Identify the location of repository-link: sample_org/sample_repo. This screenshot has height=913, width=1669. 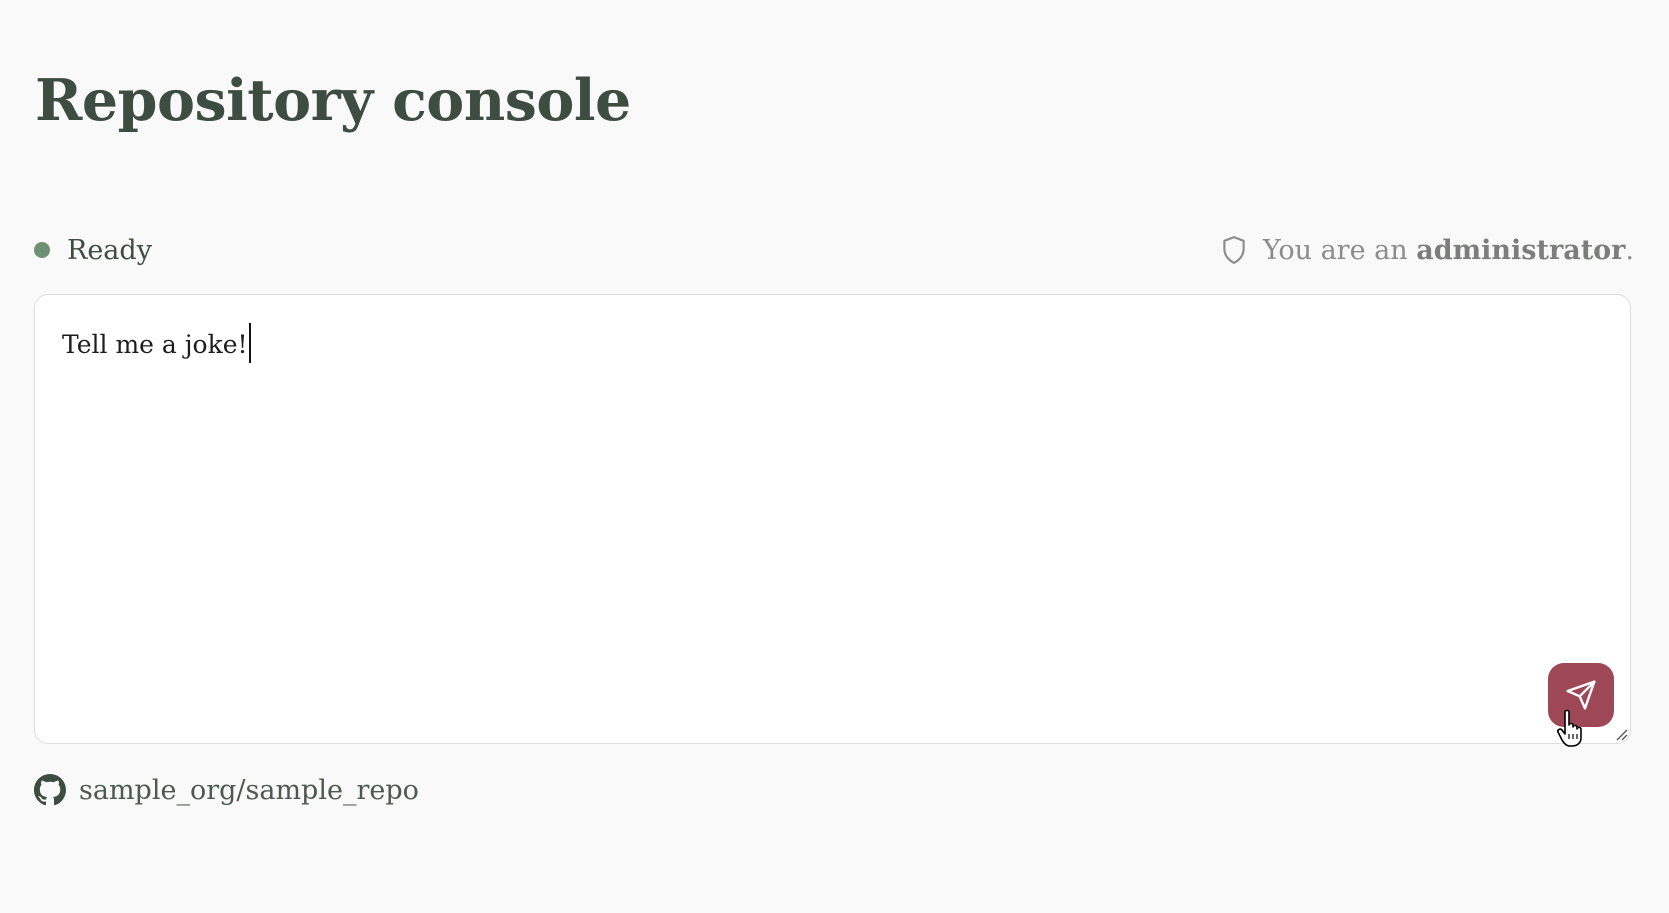
(249, 790).